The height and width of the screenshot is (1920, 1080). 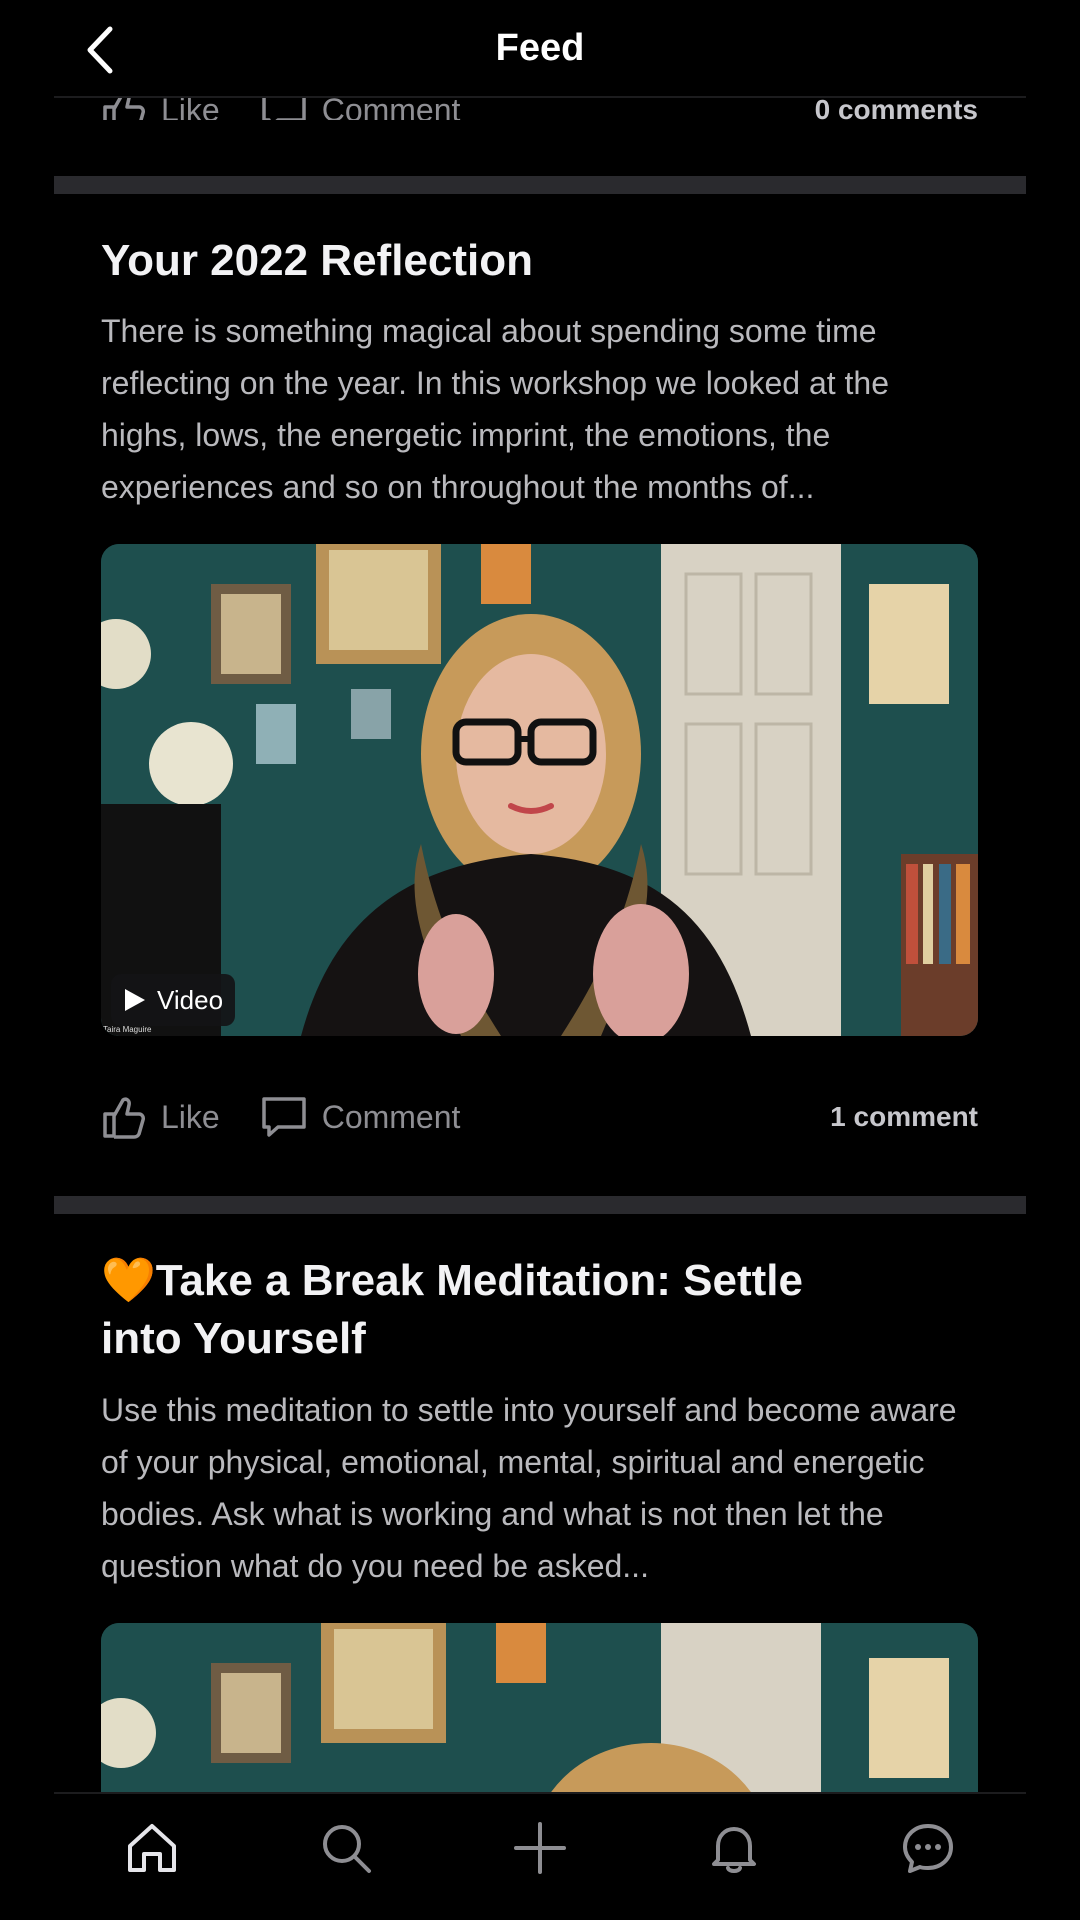 I want to click on tab-messages, so click(x=928, y=1848).